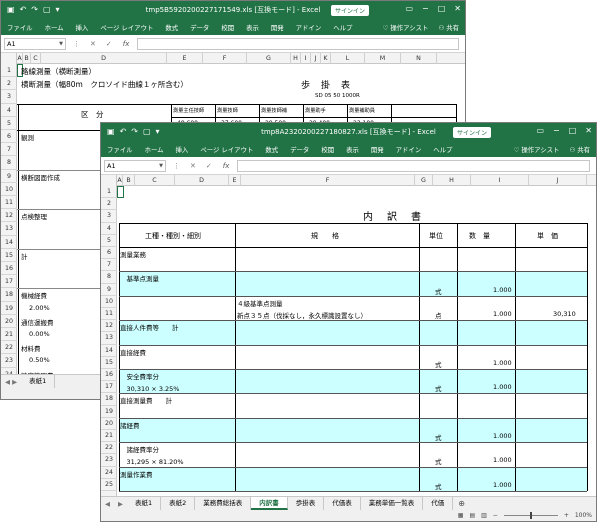  I want to click on row-header: 7, so click(9, 150).